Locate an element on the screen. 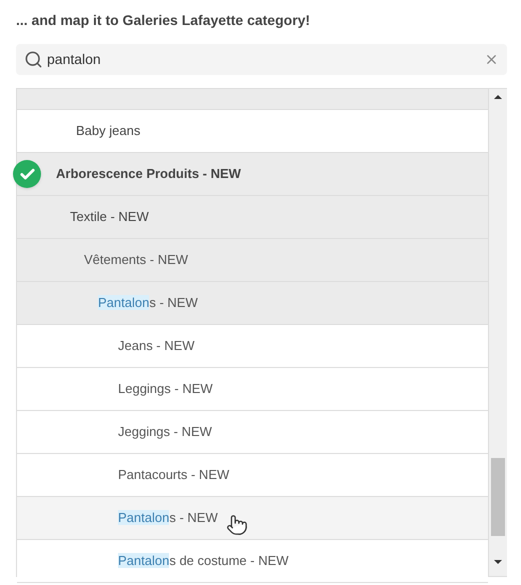 The height and width of the screenshot is (585, 521). hand-cursor-icon is located at coordinates (237, 525).